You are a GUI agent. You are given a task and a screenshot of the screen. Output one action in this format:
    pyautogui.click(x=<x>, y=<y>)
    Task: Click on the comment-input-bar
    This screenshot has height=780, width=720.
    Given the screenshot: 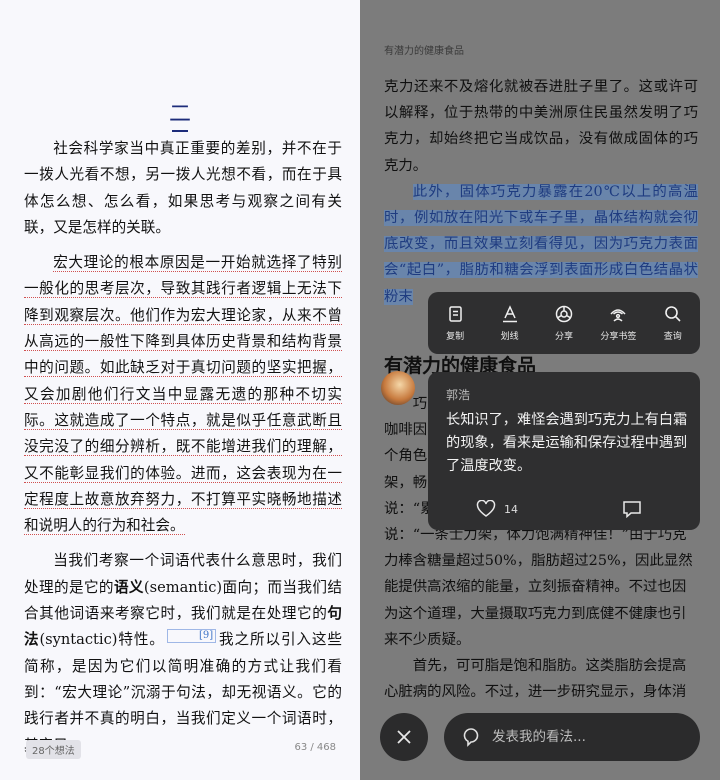 What is the action you would take?
    pyautogui.click(x=572, y=737)
    